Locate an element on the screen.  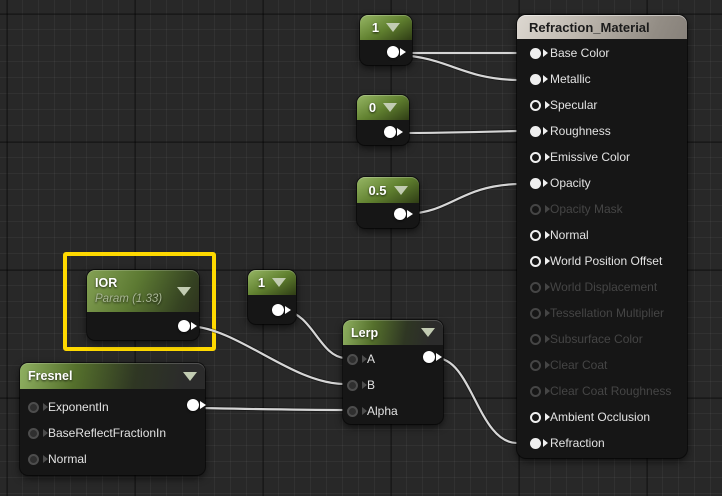
material-pin-label: Roughness is located at coordinates (580, 131).